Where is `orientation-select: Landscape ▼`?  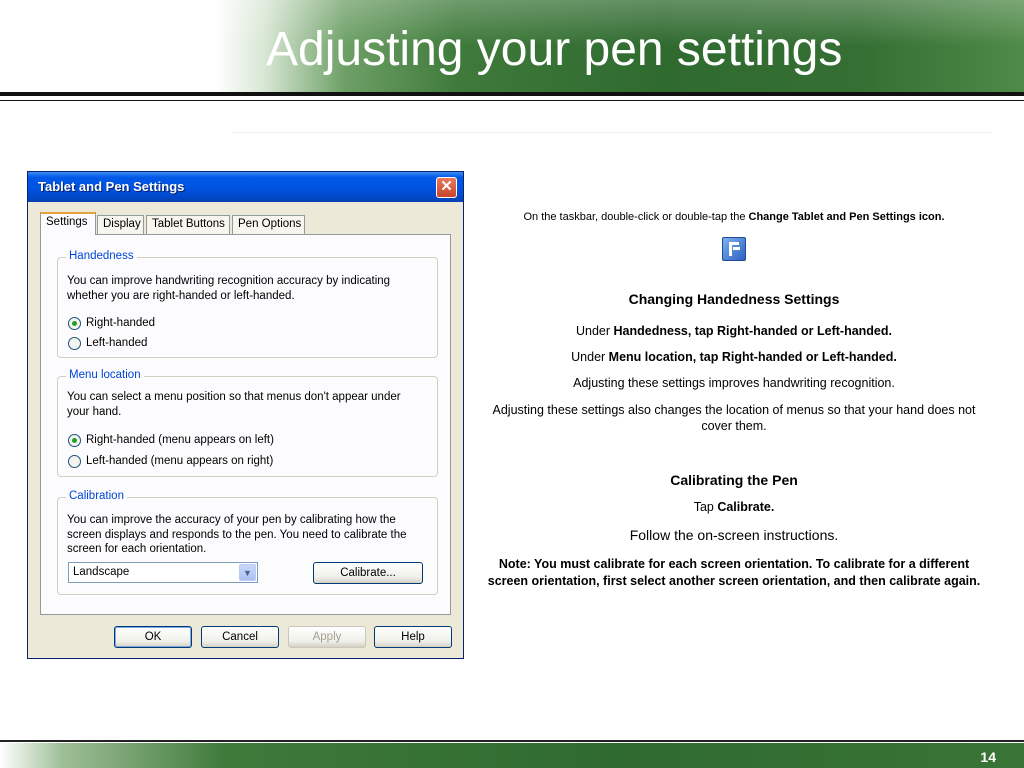
orientation-select: Landscape ▼ is located at coordinates (163, 572).